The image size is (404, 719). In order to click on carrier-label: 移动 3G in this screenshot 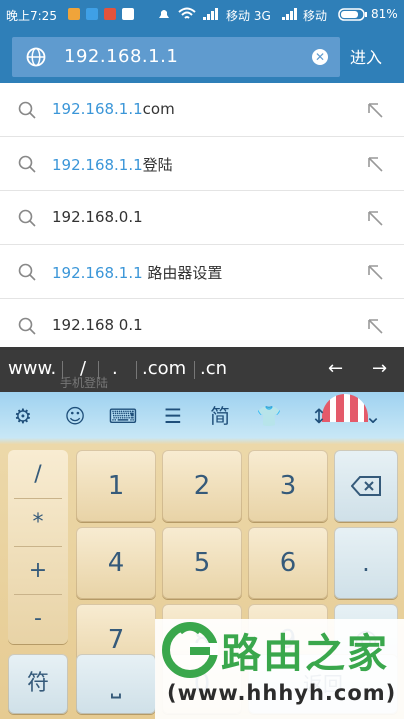, I will do `click(248, 16)`.